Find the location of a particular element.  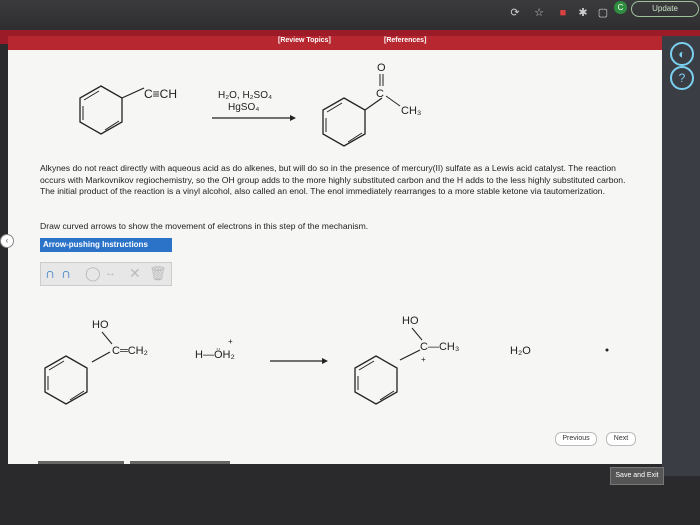

save-exit-button: Save and Exit is located at coordinates (637, 476).